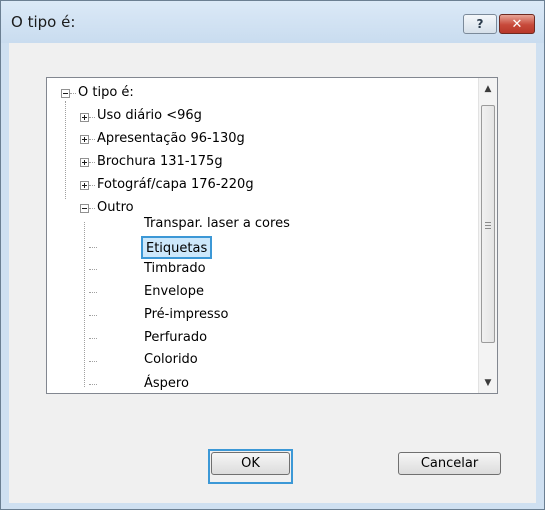 This screenshot has width=545, height=510. Describe the element at coordinates (115, 208) in the screenshot. I see `tree-group-outro: Outro` at that location.